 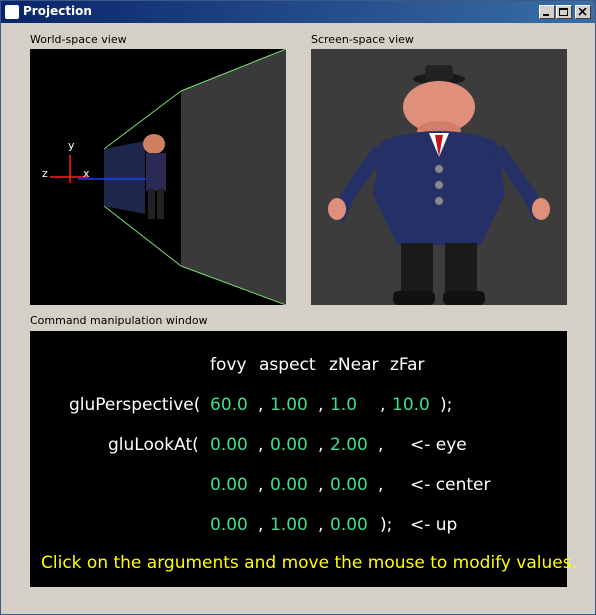 What do you see at coordinates (439, 185) in the screenshot?
I see `cartoon-character` at bounding box center [439, 185].